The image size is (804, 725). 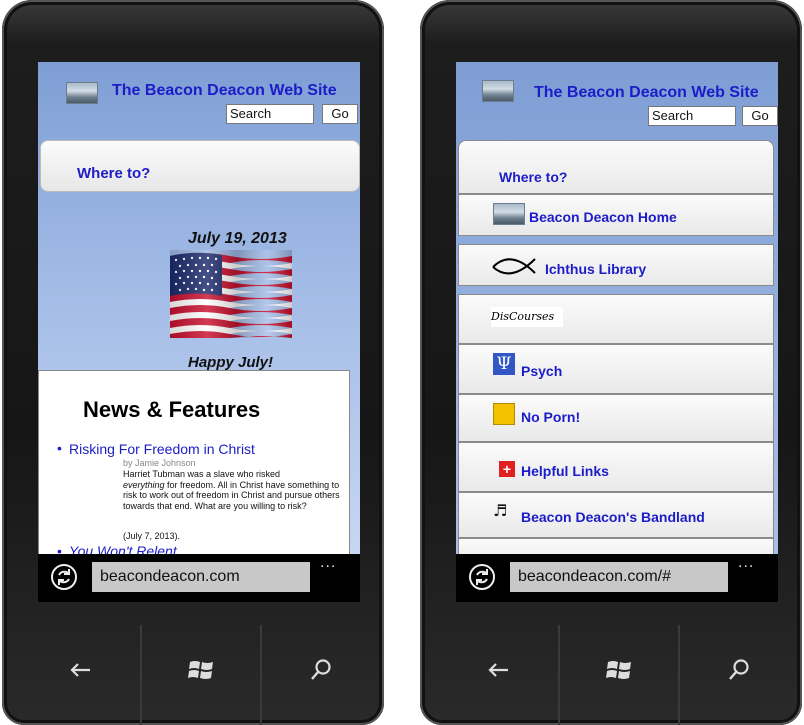 What do you see at coordinates (144, 484) in the screenshot?
I see `article-desc-emphasis: everything` at bounding box center [144, 484].